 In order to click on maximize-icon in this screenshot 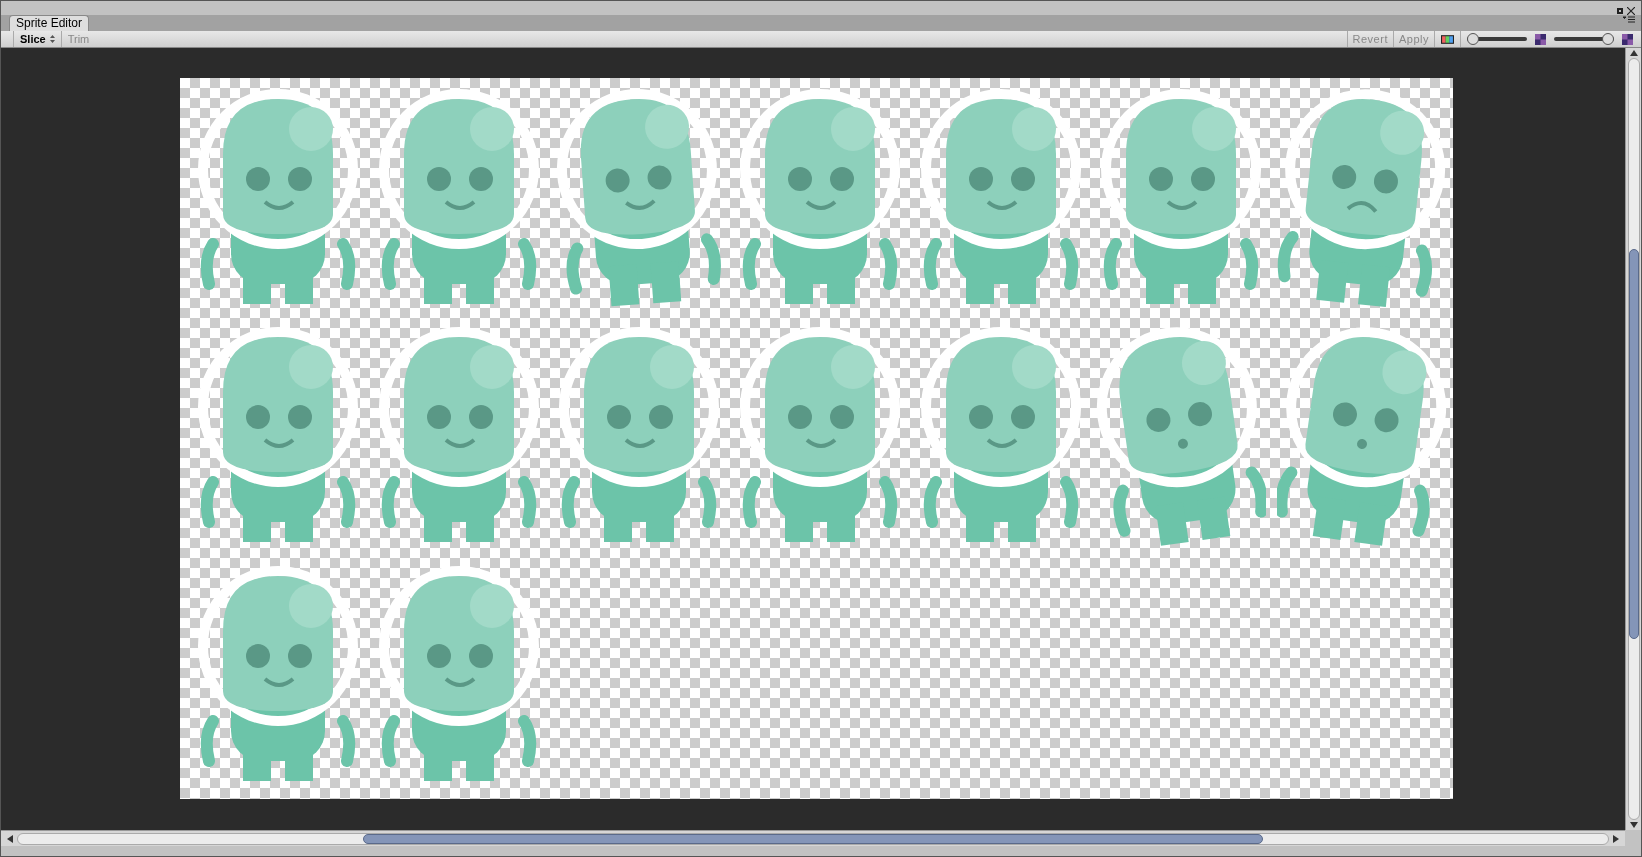, I will do `click(1620, 11)`.